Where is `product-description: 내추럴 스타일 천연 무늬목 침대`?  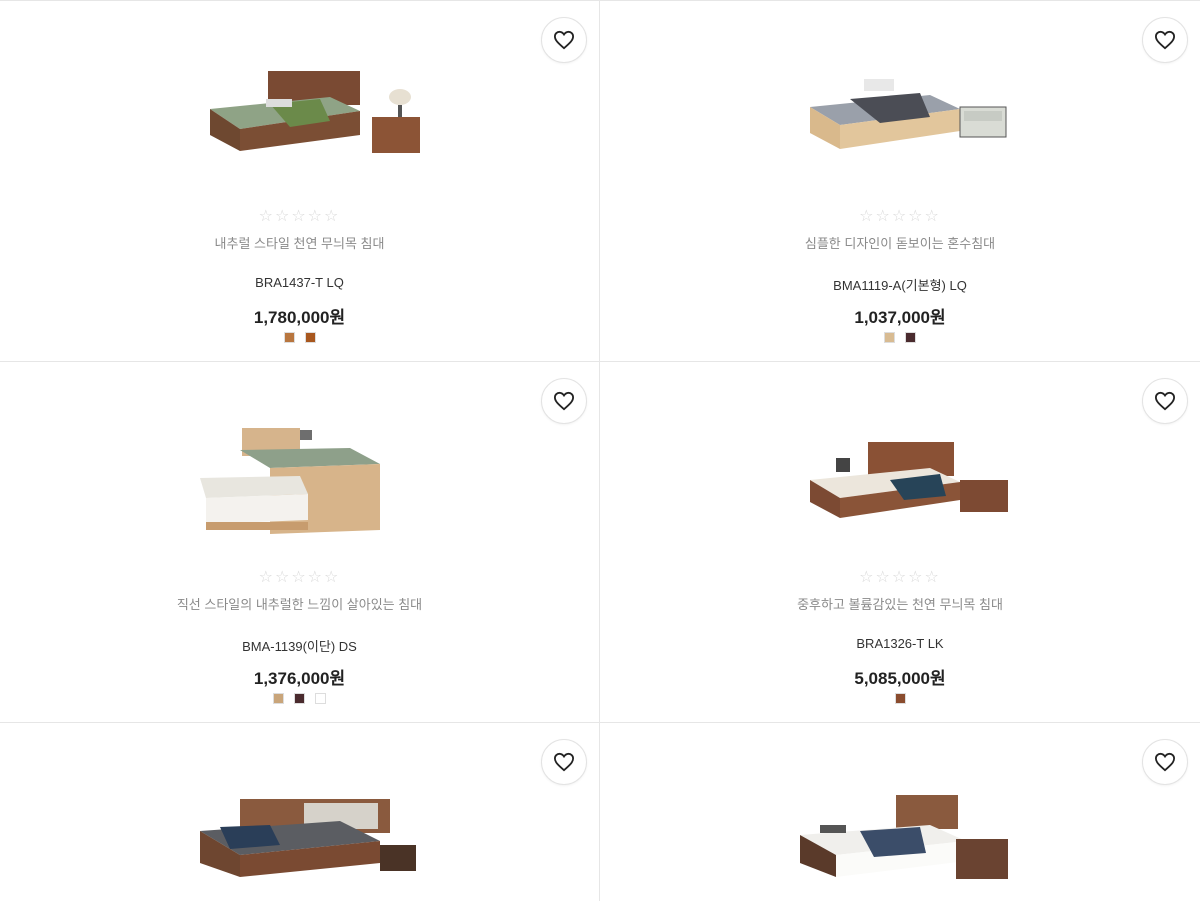
product-description: 내추럴 스타일 천연 무늬목 침대 is located at coordinates (299, 243).